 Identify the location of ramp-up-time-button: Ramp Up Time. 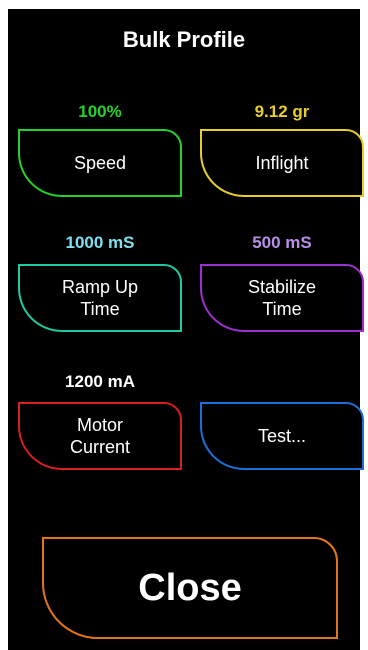
(100, 298).